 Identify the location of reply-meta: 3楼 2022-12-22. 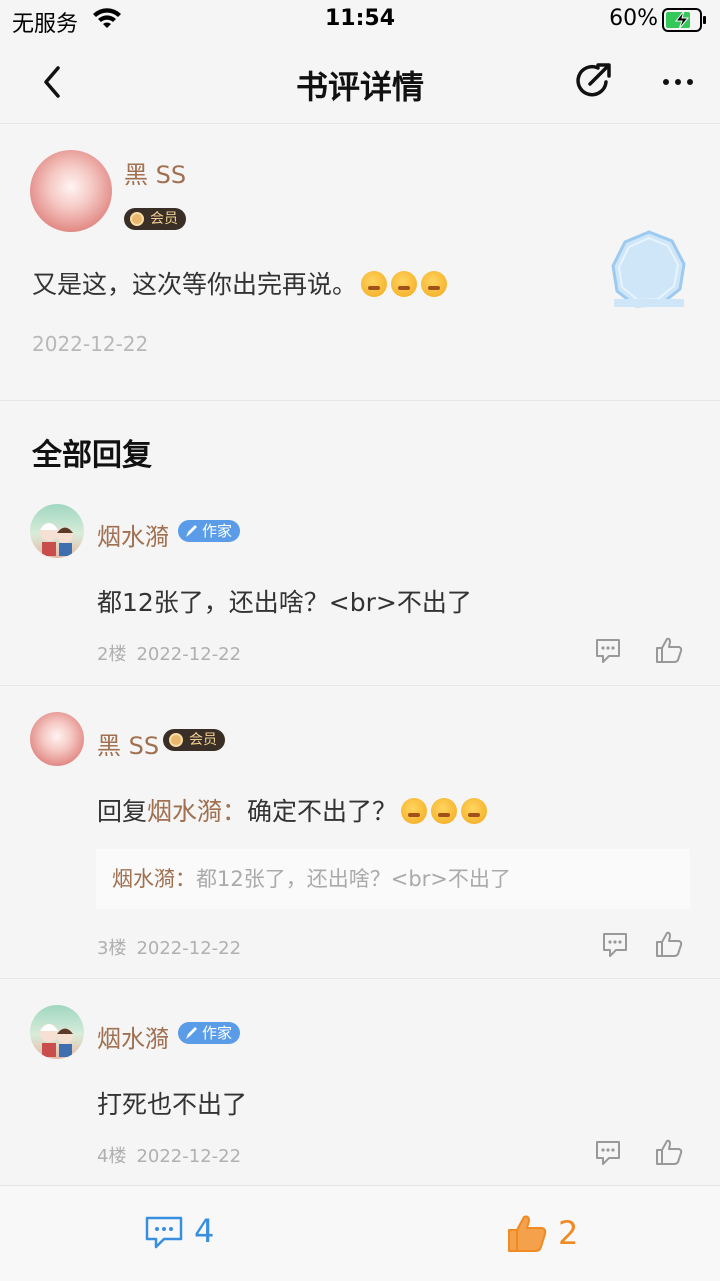
(174, 947).